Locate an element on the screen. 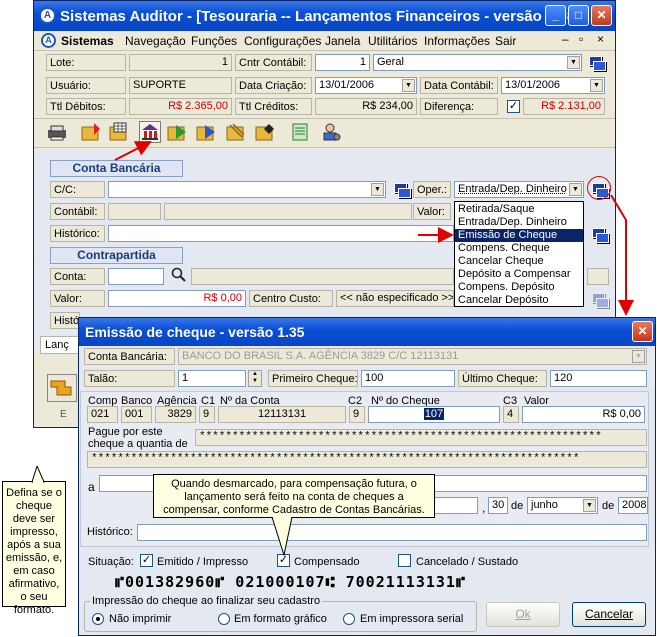  de2-label: de is located at coordinates (608, 506).